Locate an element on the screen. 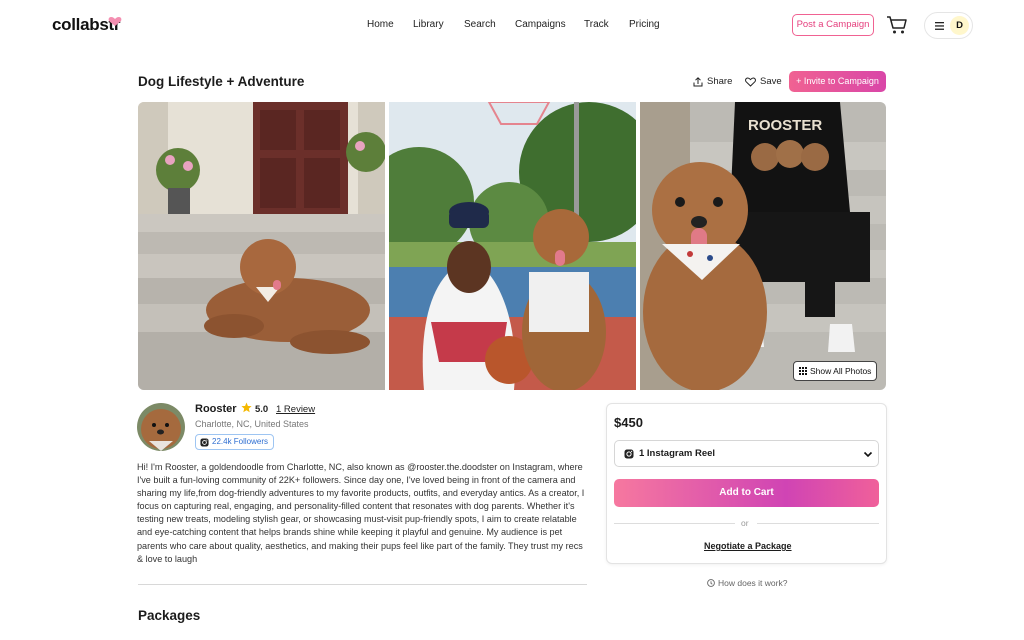 The height and width of the screenshot is (640, 1024). save-button: Save is located at coordinates (763, 81).